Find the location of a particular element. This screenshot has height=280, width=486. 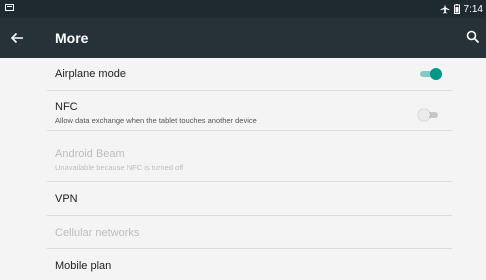

nfc-toggle is located at coordinates (429, 115).